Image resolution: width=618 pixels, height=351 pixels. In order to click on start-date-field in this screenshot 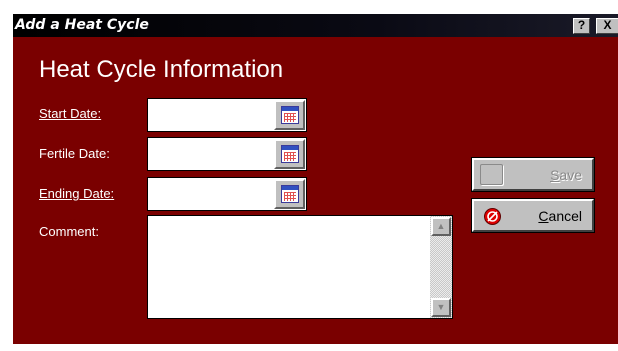, I will do `click(227, 115)`.